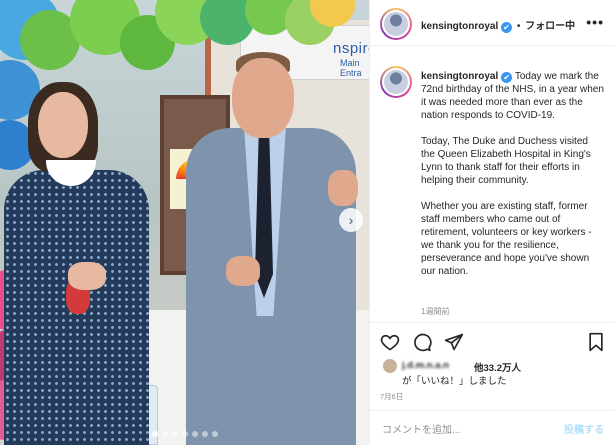 The height and width of the screenshot is (445, 615). I want to click on paper-plane-icon, so click(454, 342).